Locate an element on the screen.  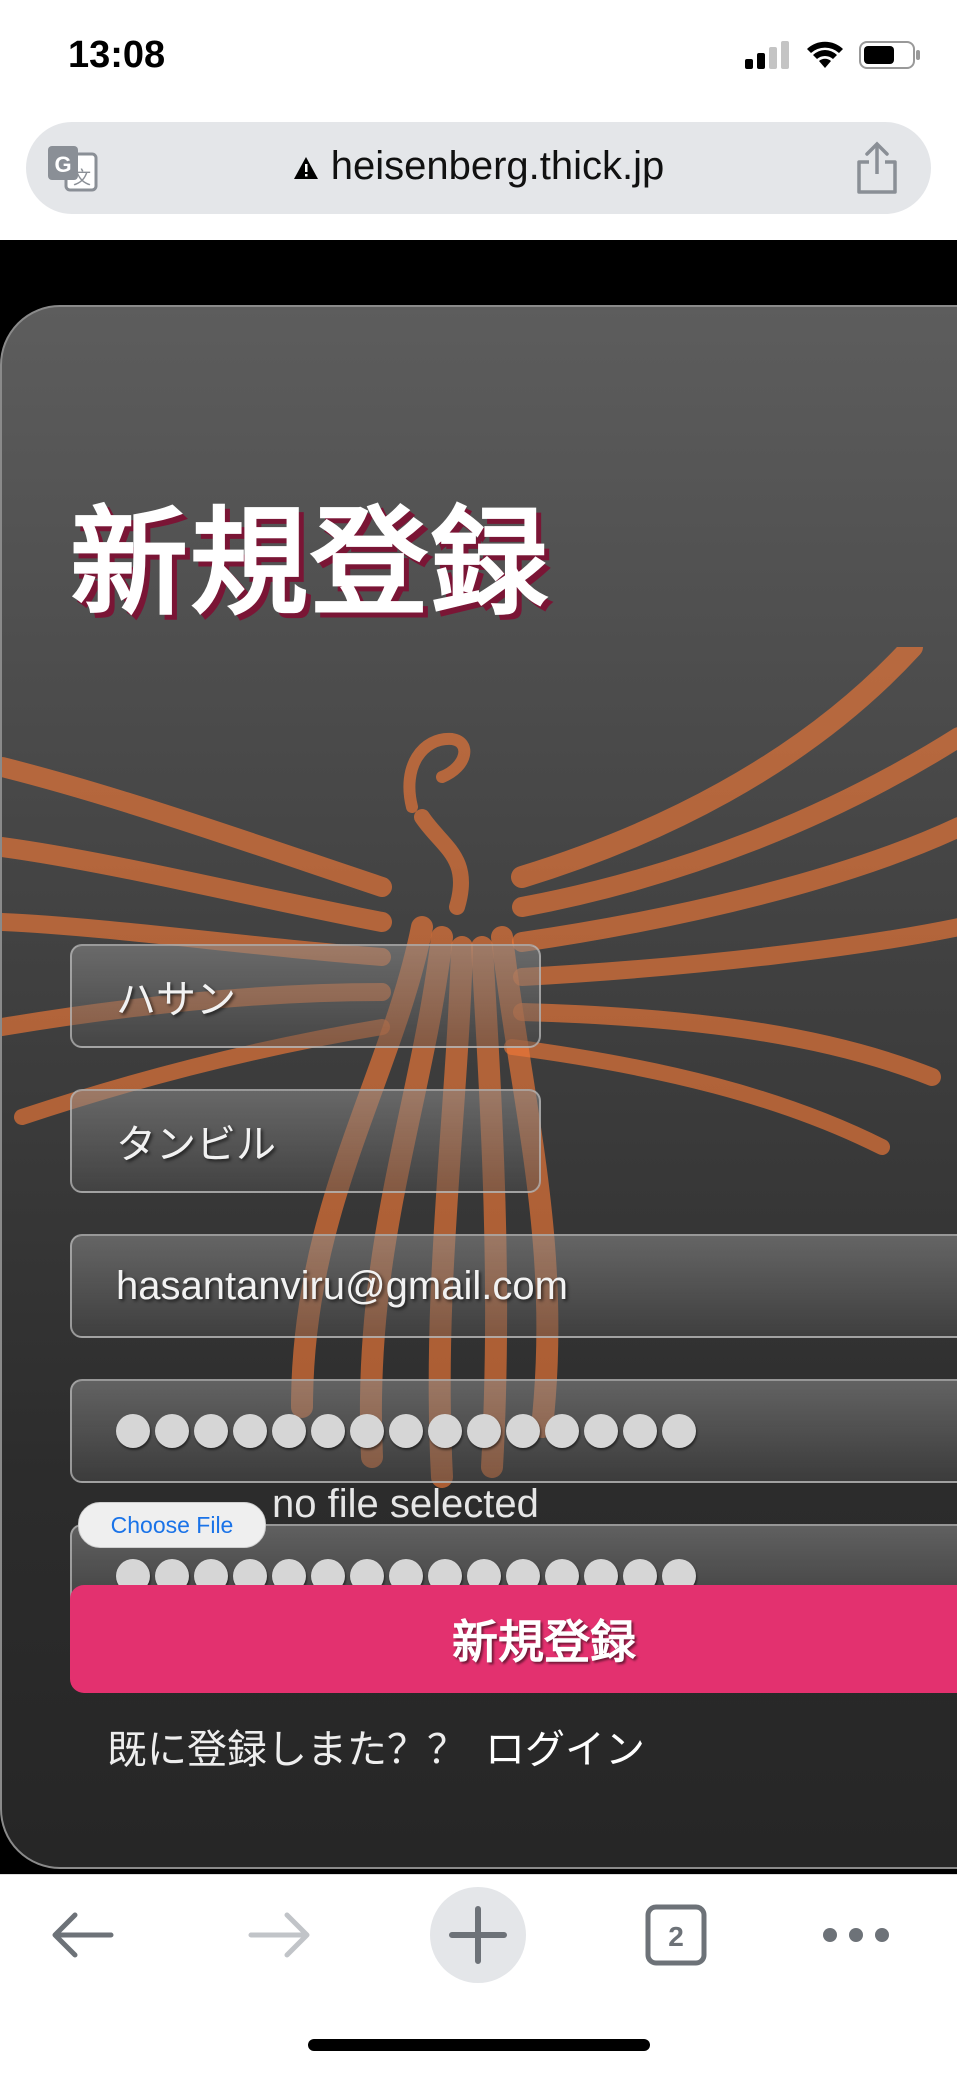
login-prompt-text: 既に登録しまた？？ is located at coordinates (287, 1750).